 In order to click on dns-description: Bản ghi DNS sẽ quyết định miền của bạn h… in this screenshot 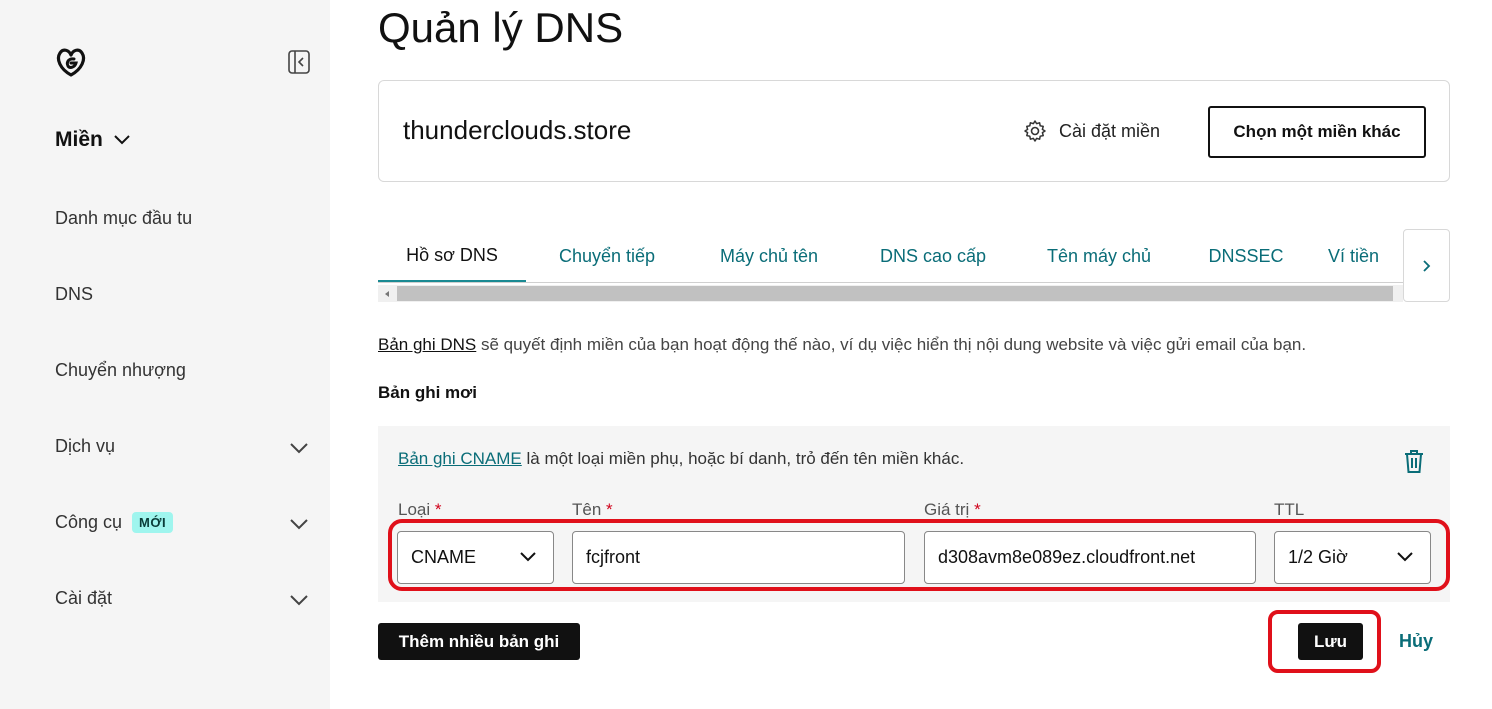, I will do `click(842, 345)`.